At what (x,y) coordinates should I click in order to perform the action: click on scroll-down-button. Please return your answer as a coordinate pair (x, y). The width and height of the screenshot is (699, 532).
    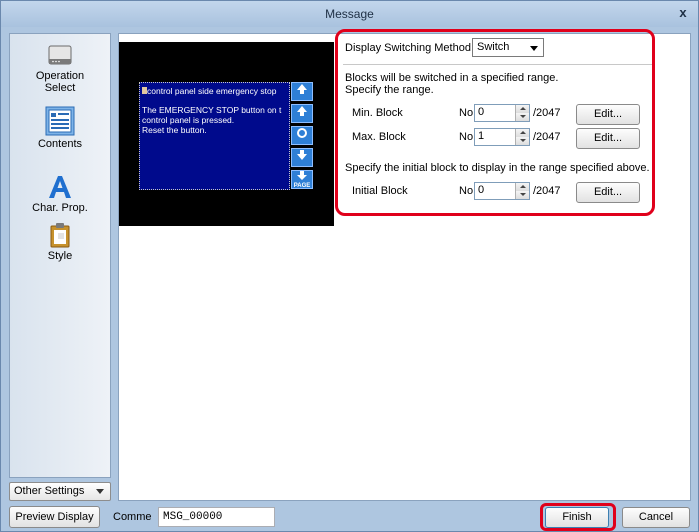
    Looking at the image, I should click on (302, 157).